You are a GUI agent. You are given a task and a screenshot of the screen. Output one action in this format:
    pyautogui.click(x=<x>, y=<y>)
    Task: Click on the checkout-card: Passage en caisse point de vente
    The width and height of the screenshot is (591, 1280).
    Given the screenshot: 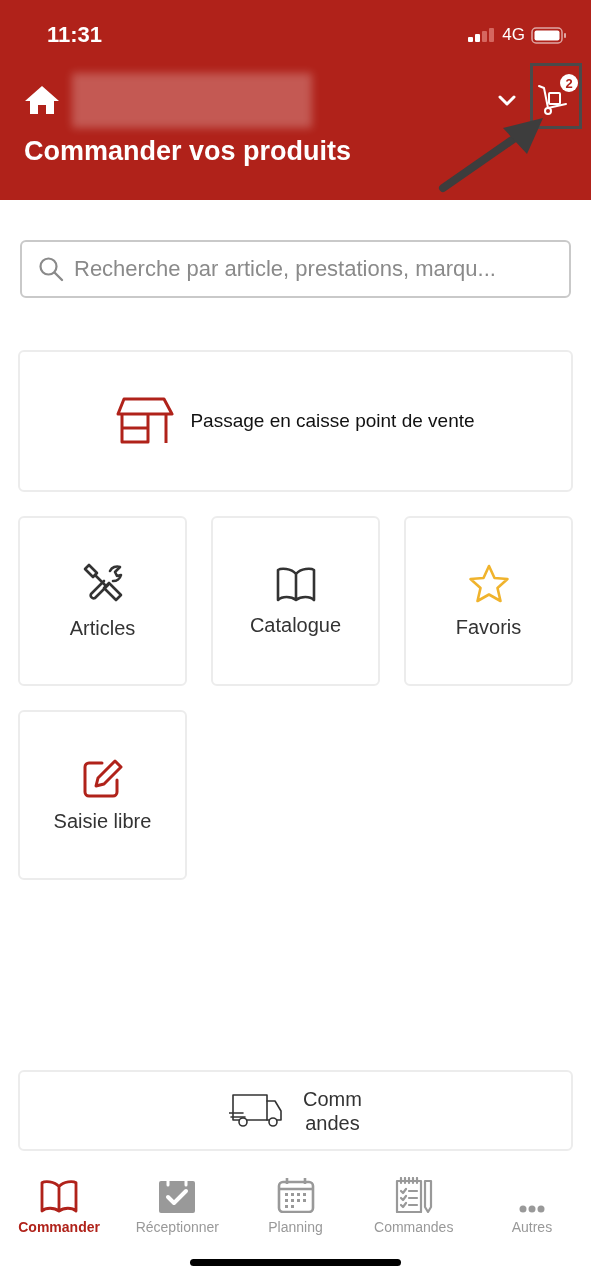 What is the action you would take?
    pyautogui.click(x=295, y=421)
    